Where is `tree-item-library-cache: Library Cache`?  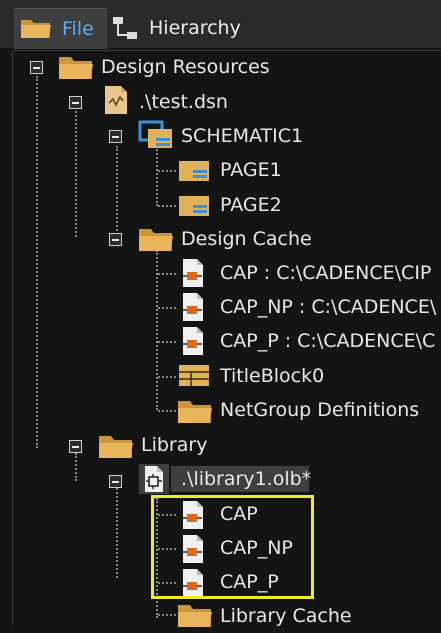
tree-item-library-cache: Library Cache is located at coordinates (286, 616).